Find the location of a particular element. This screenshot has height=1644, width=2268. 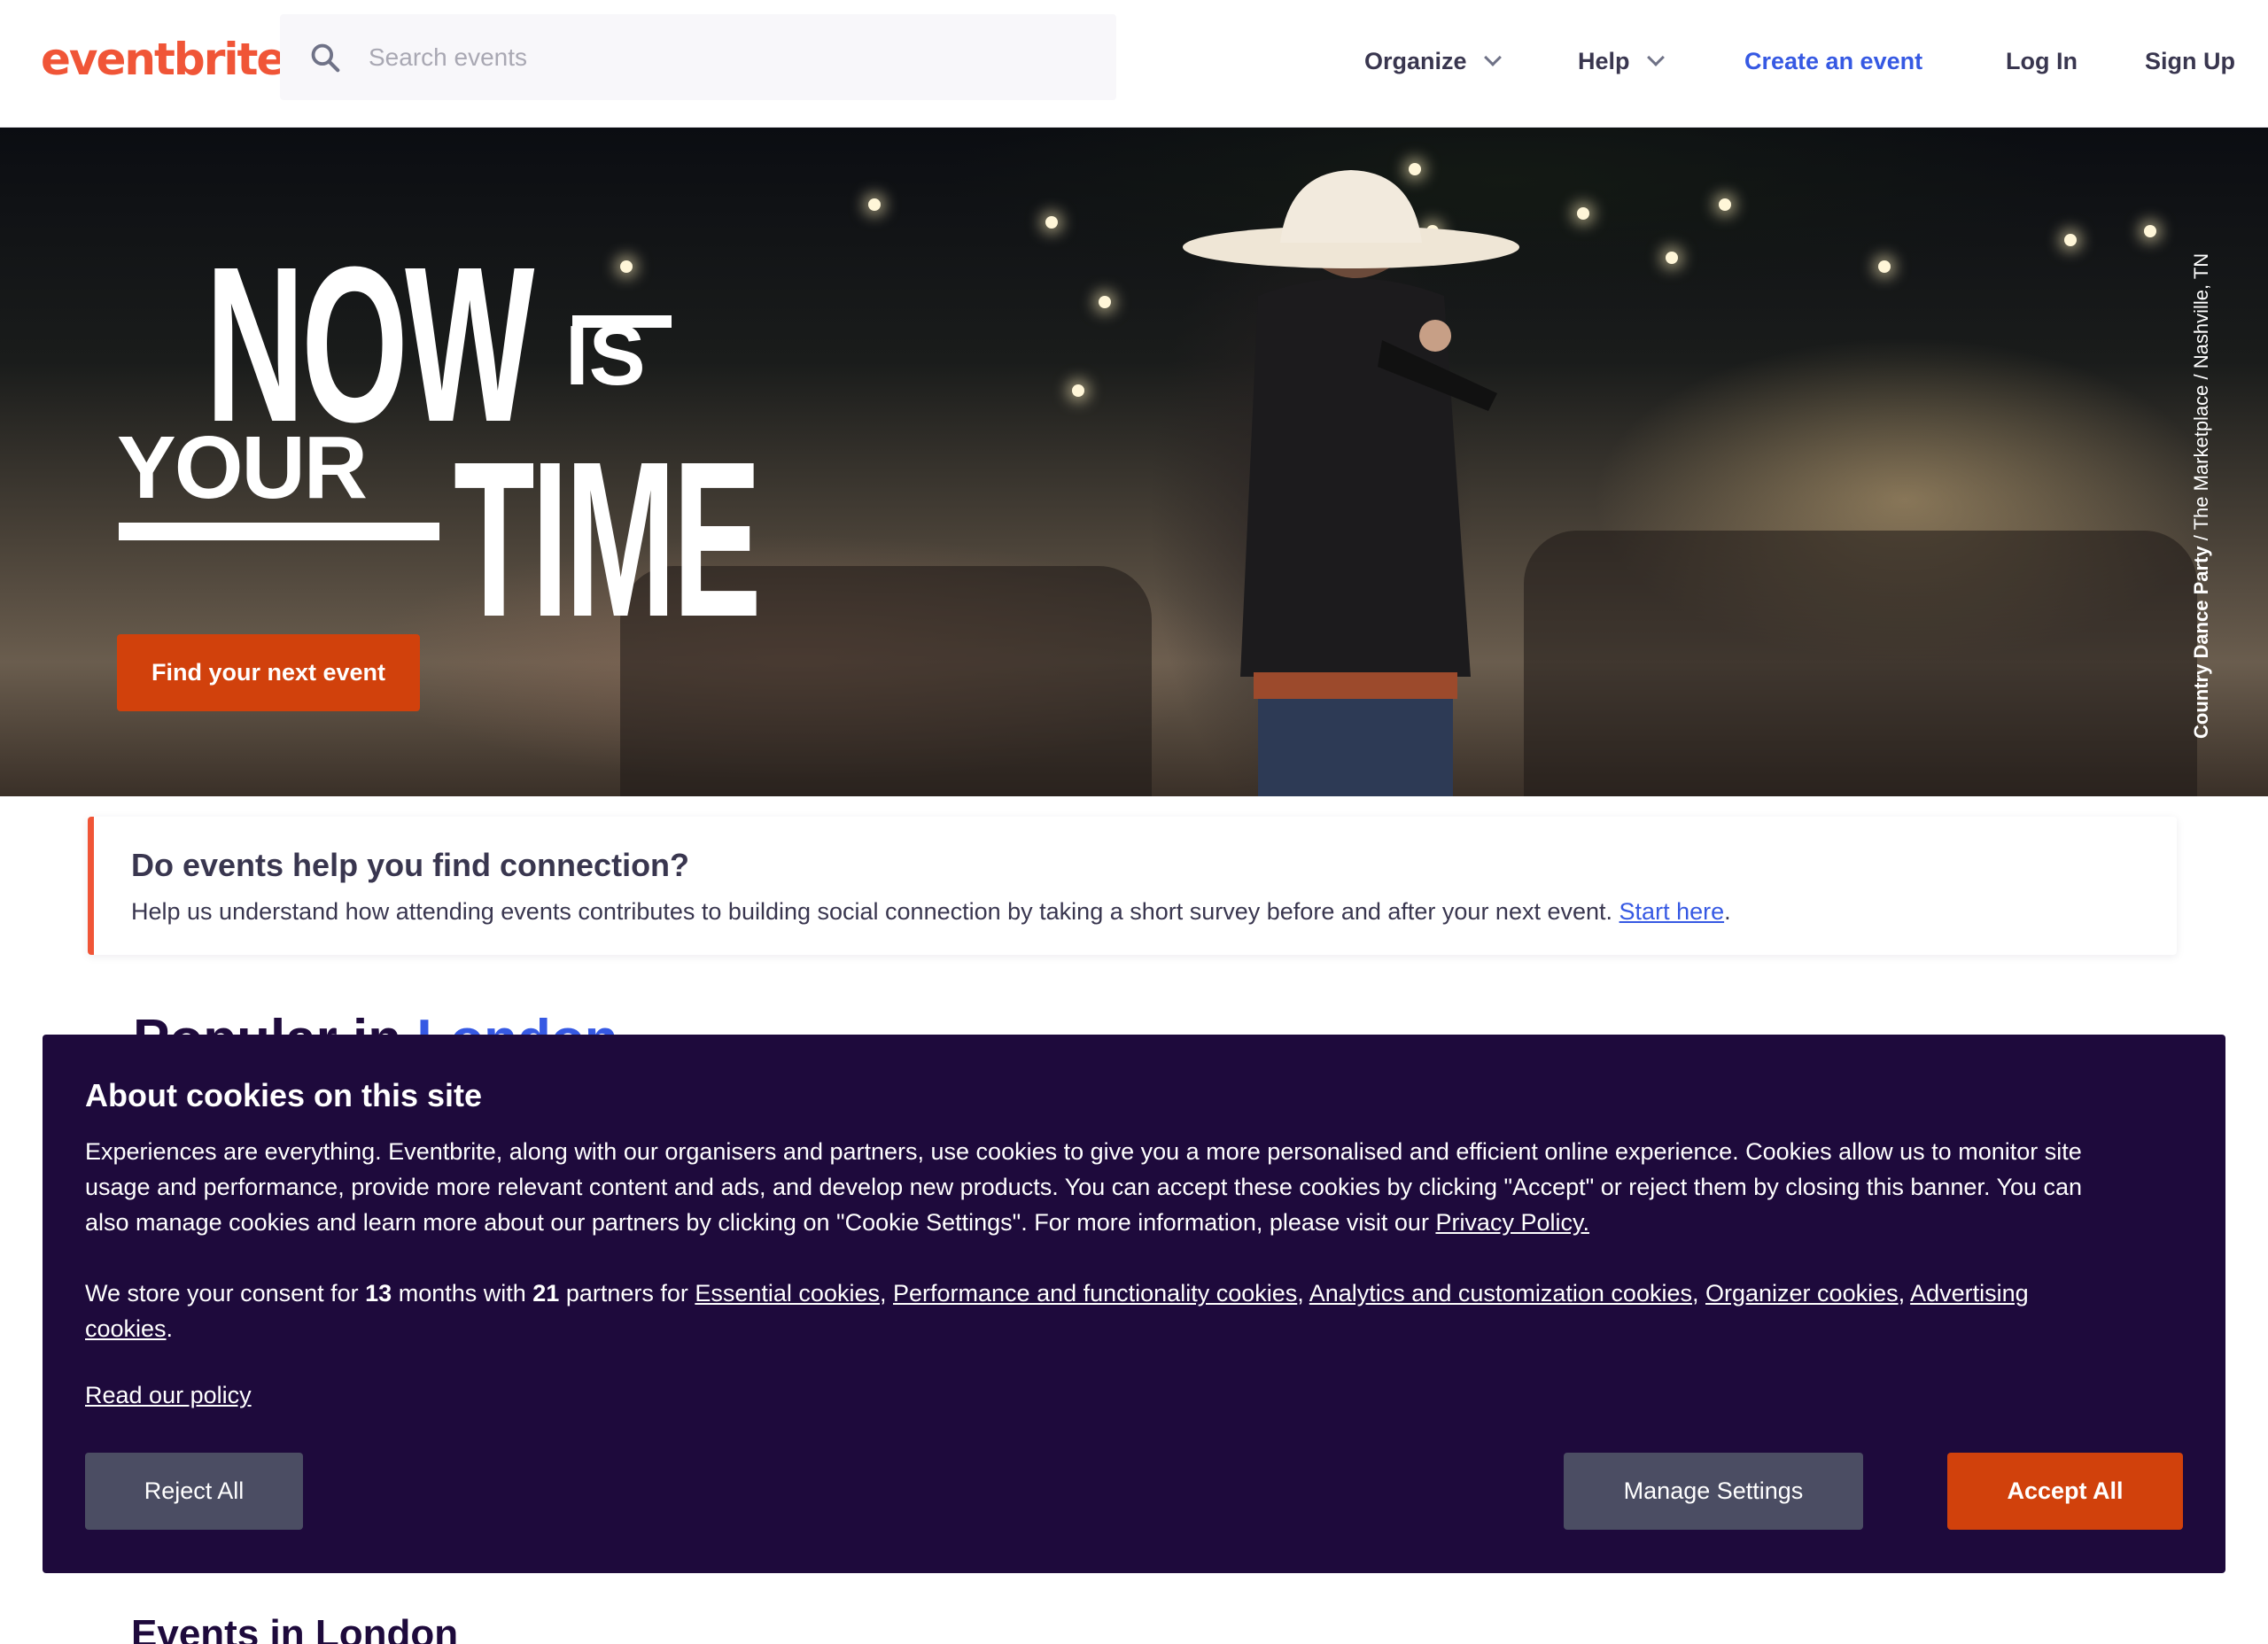

read-policy-link: Read our policy is located at coordinates (168, 1395).